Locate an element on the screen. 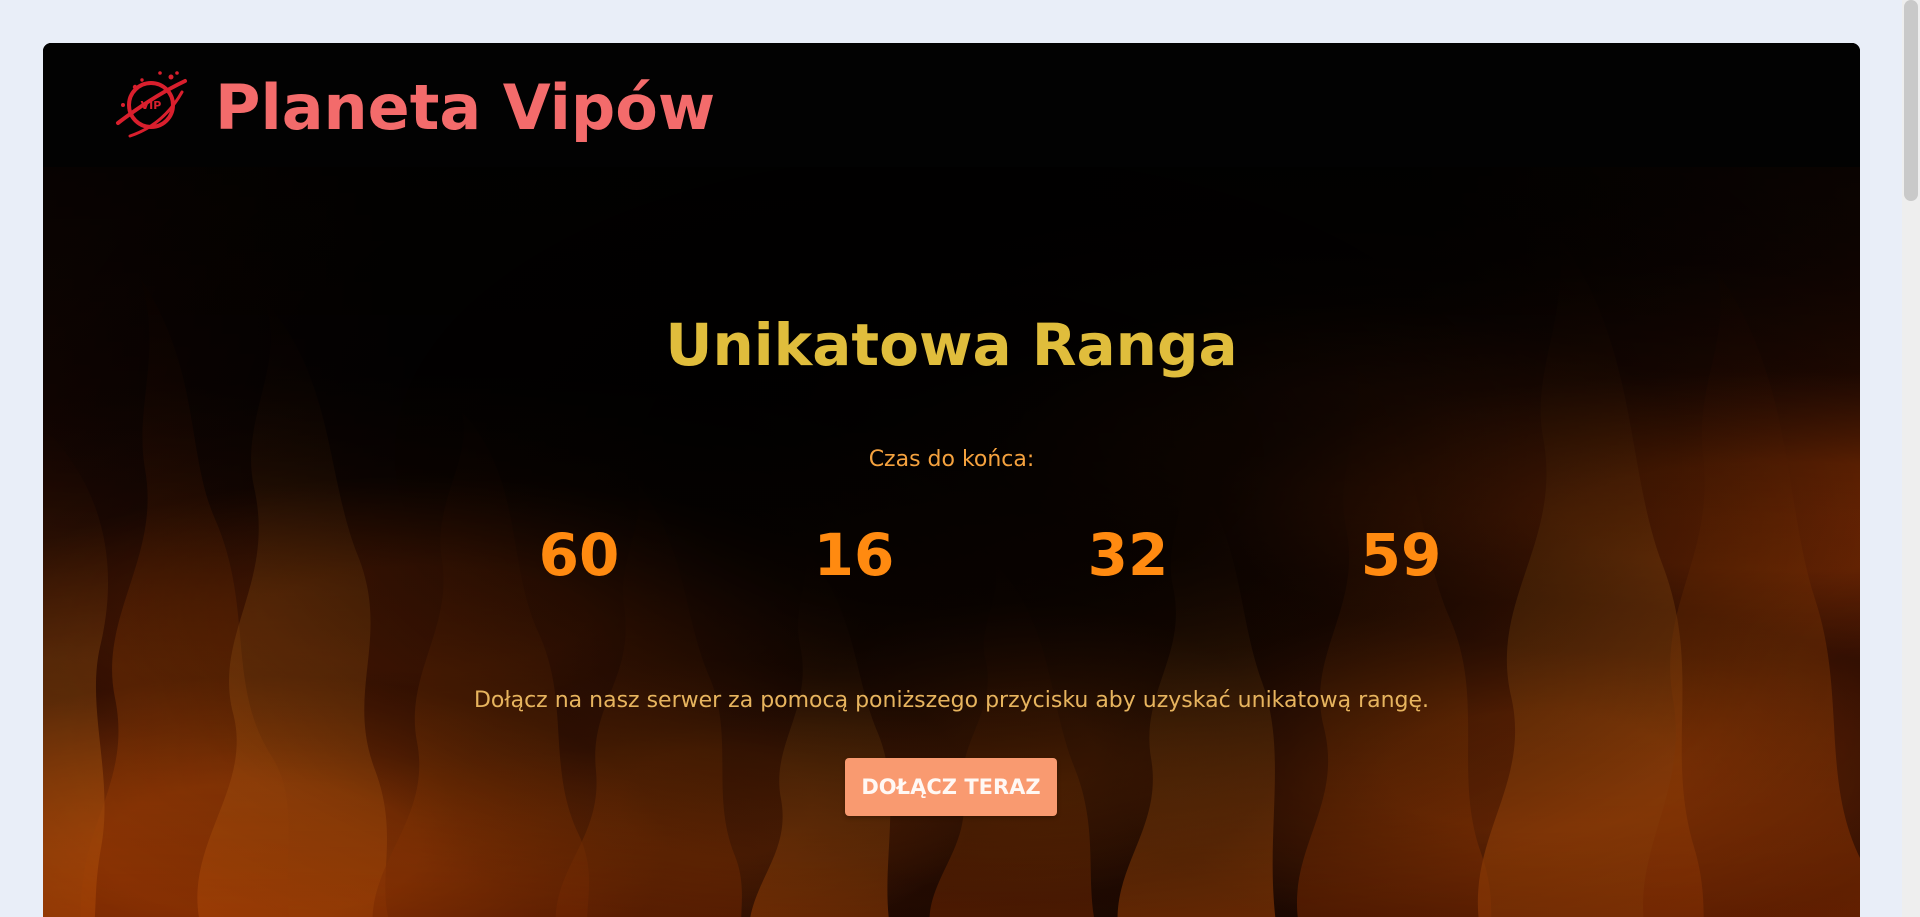  countdown-days: 60 is located at coordinates (579, 555).